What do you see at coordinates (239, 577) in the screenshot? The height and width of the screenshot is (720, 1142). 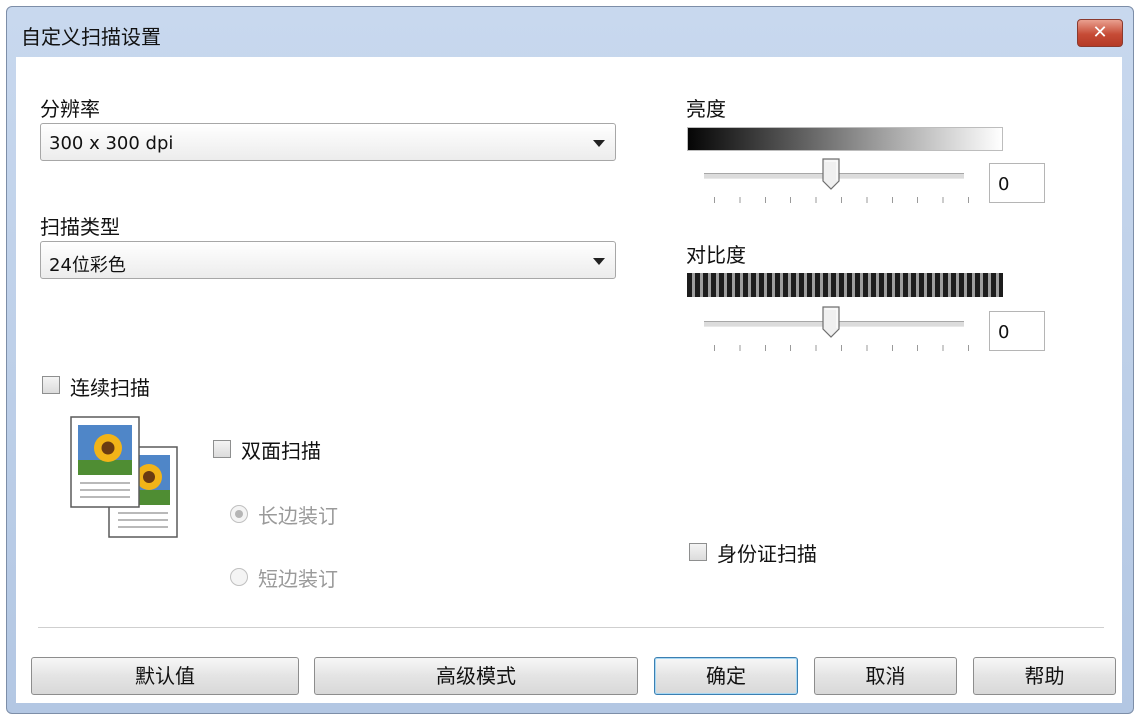 I see `short-edge-binding-radio` at bounding box center [239, 577].